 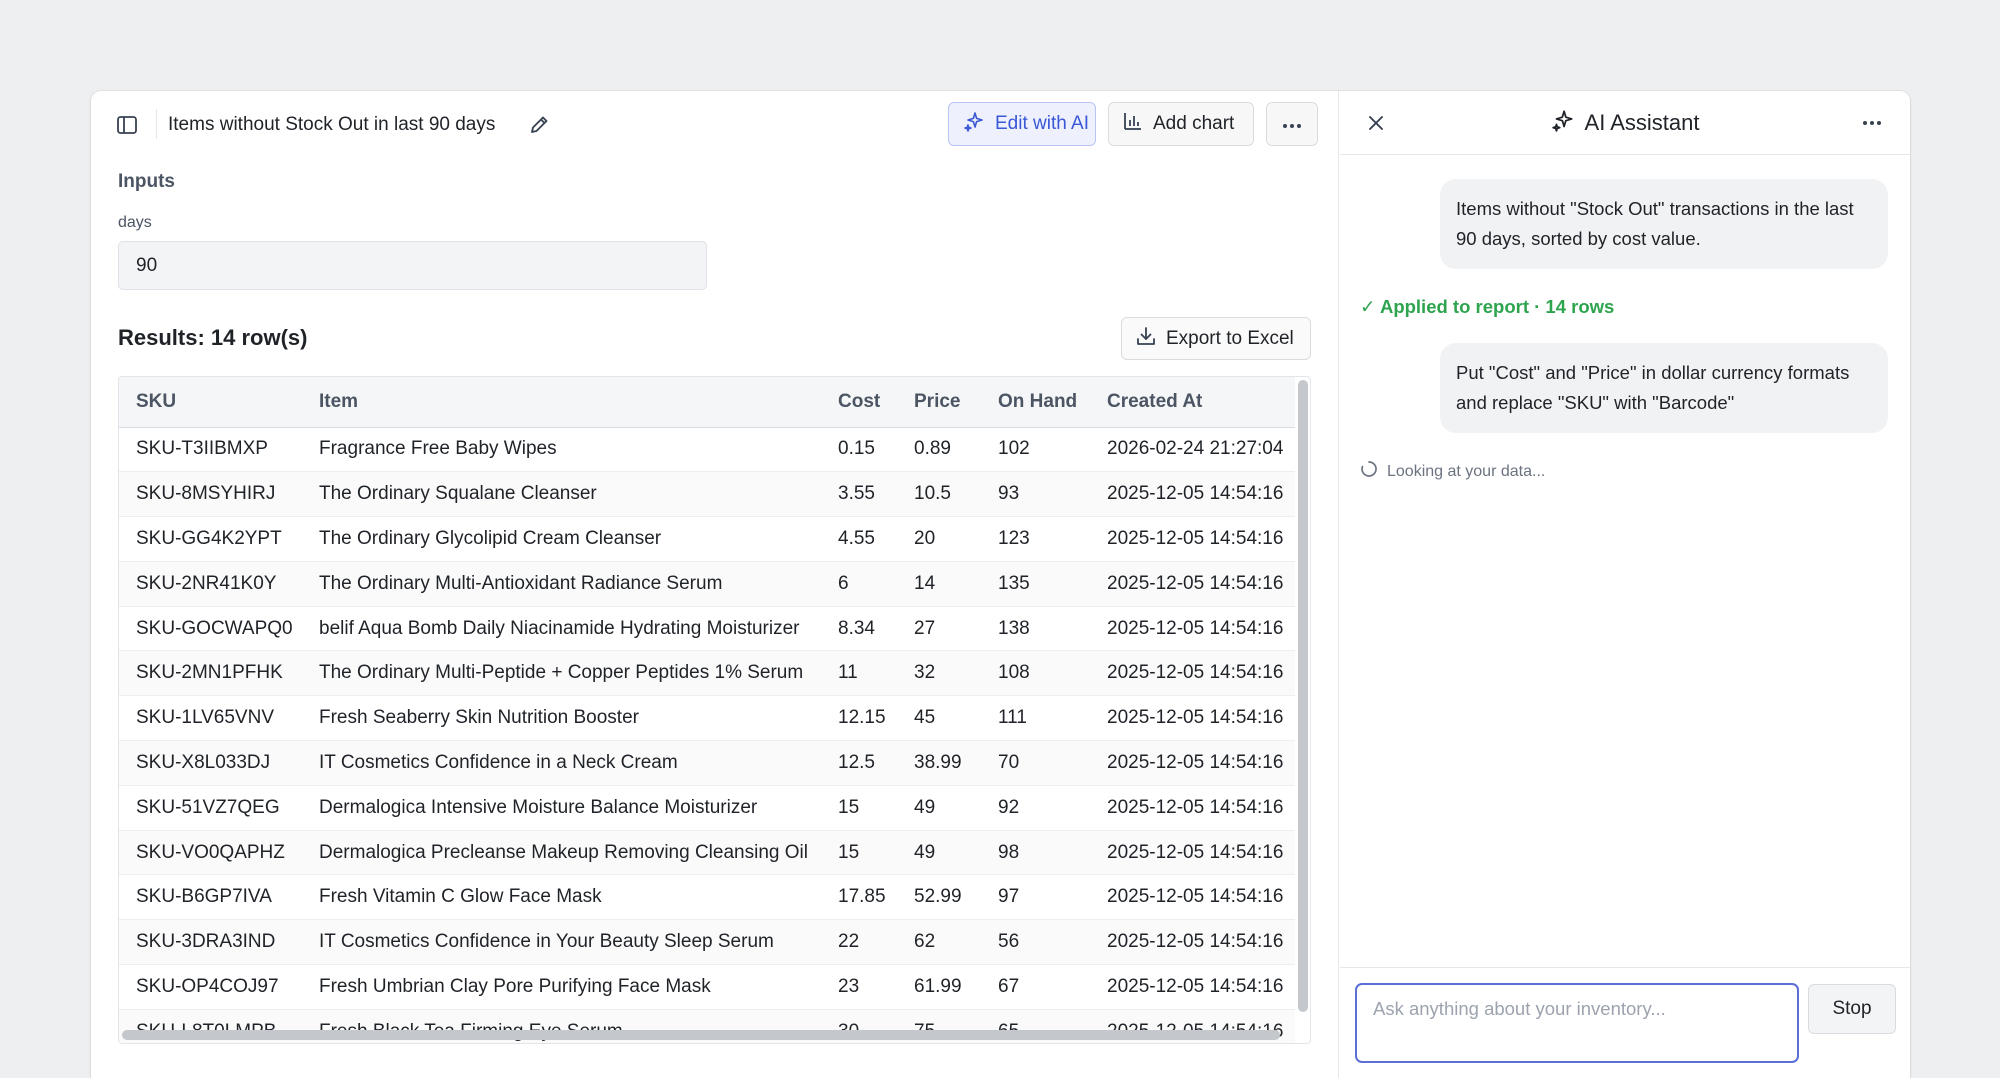 I want to click on stop-label: Stop, so click(x=1852, y=1008).